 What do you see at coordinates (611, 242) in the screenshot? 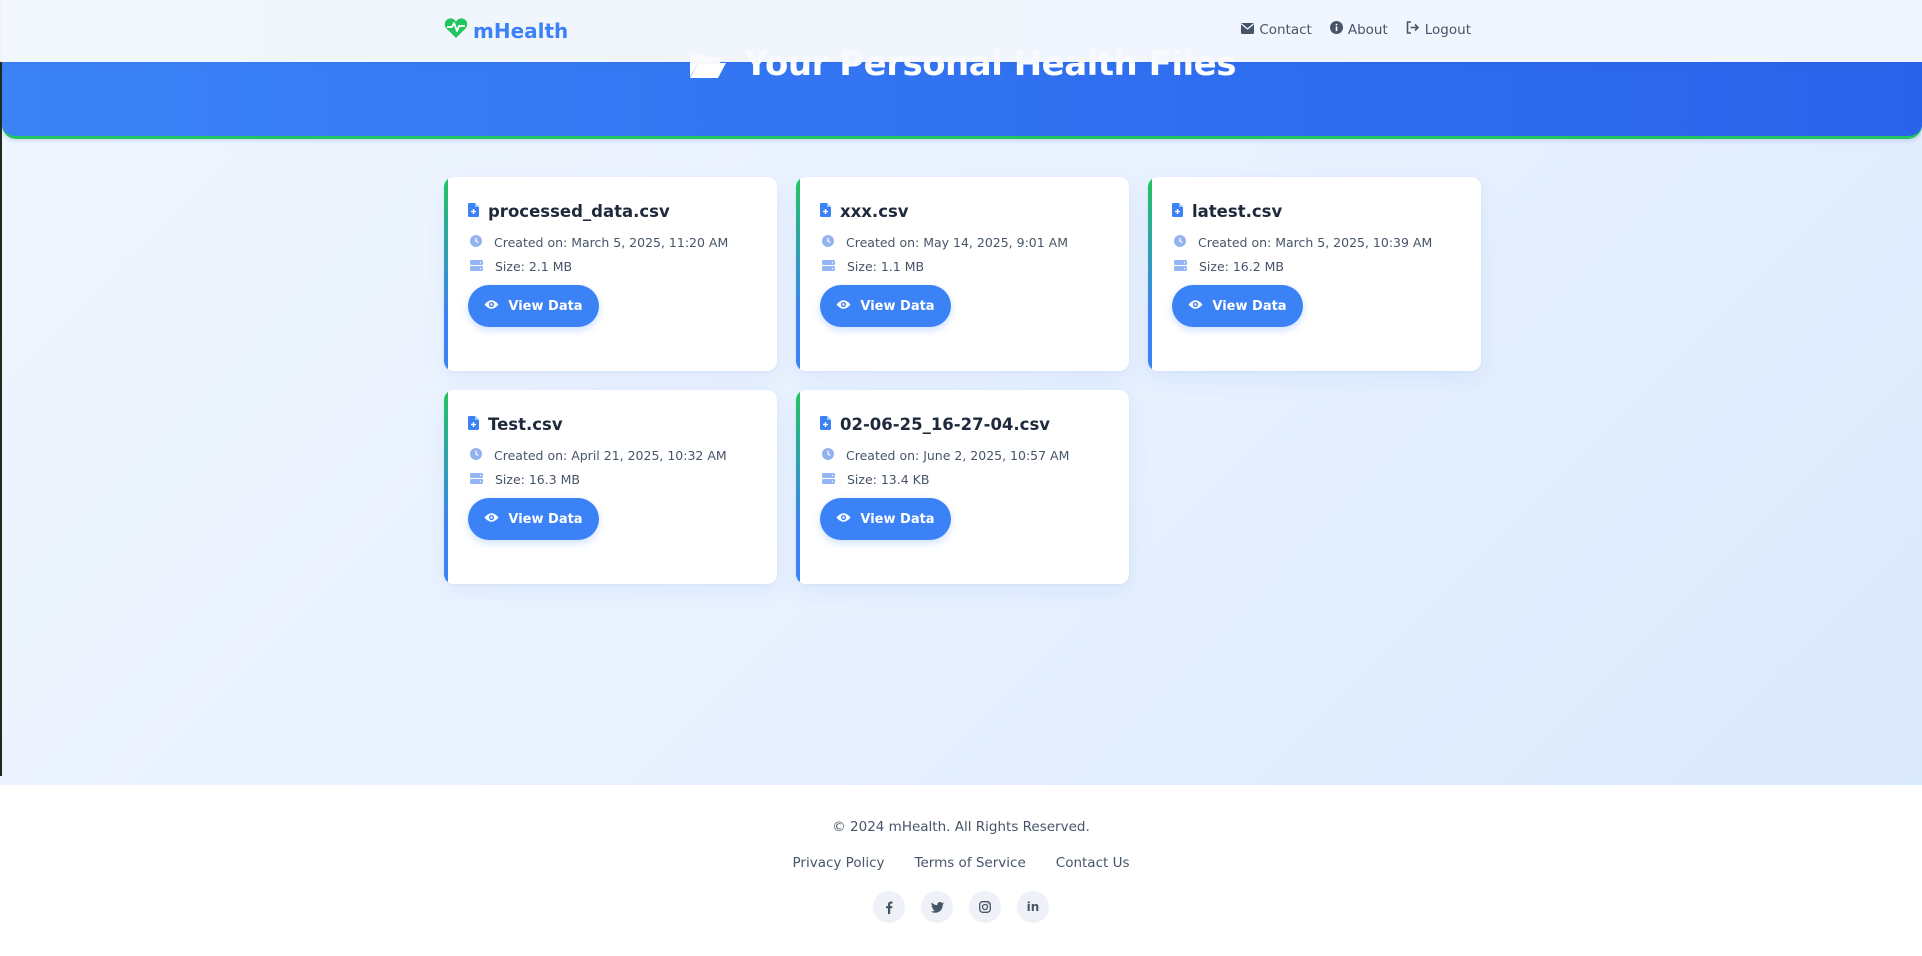
I see `file-created-text: Created on: March 5, 2025, 11:20 AM` at bounding box center [611, 242].